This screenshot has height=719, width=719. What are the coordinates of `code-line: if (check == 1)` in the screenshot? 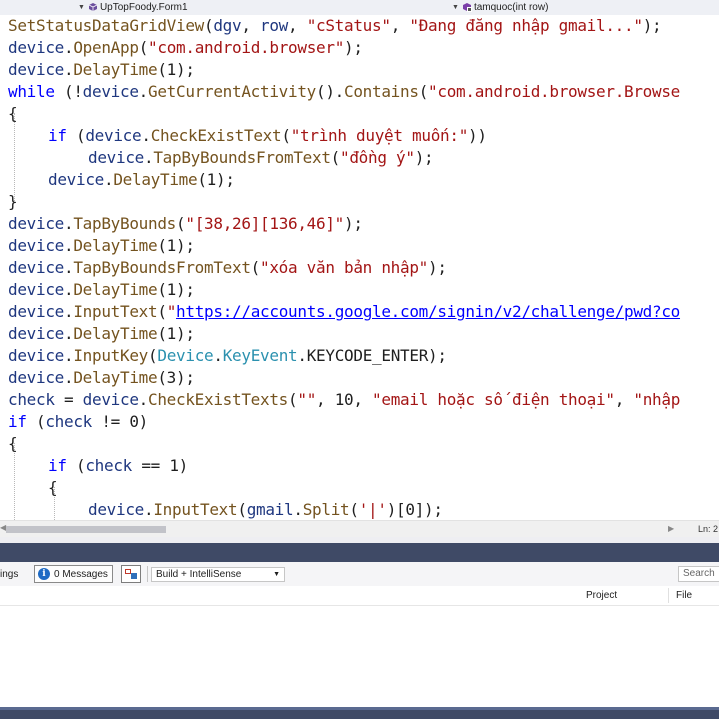 It's located at (118, 466).